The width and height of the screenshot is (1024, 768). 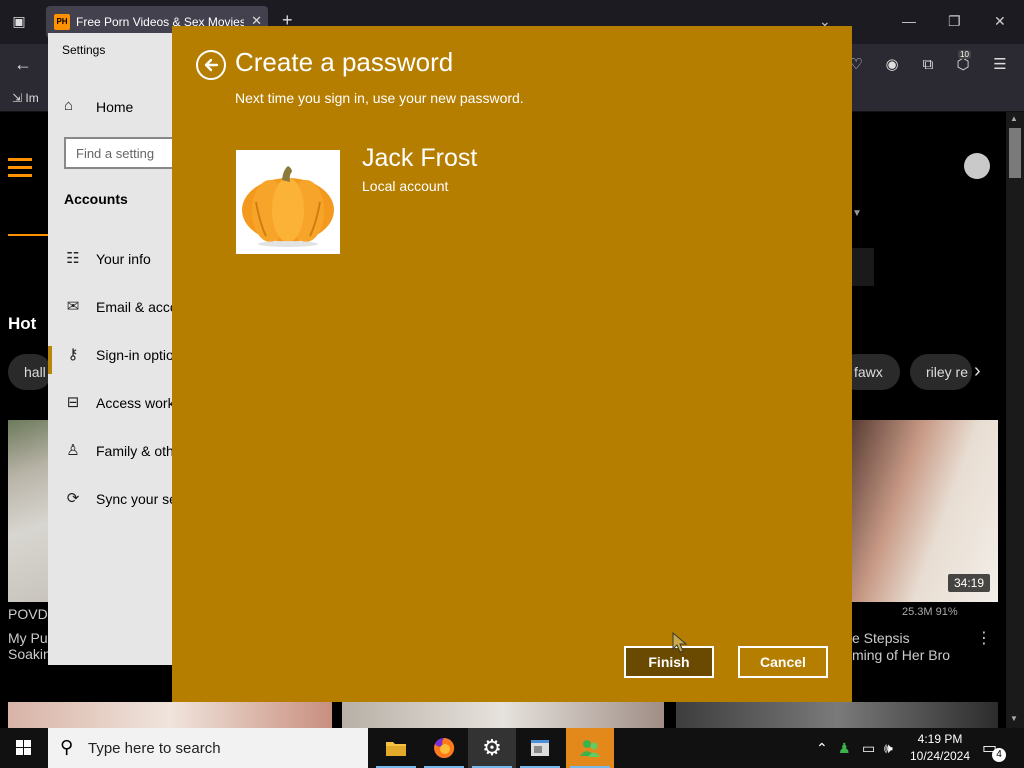 I want to click on video-title-line: ming of Her Bro, so click(x=901, y=655).